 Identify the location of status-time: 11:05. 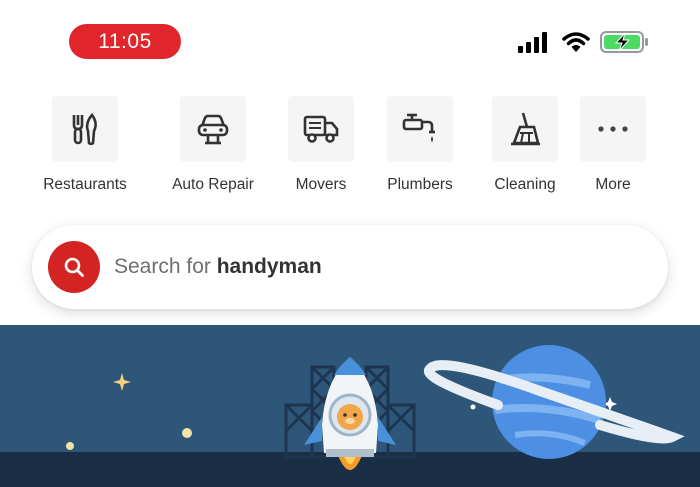
(125, 41).